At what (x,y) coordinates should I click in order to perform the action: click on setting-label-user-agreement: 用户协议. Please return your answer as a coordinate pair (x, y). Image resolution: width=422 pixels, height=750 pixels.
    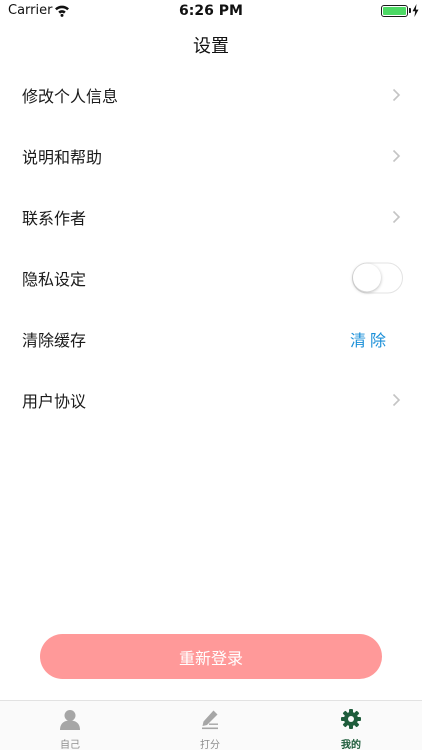
    Looking at the image, I should click on (54, 401).